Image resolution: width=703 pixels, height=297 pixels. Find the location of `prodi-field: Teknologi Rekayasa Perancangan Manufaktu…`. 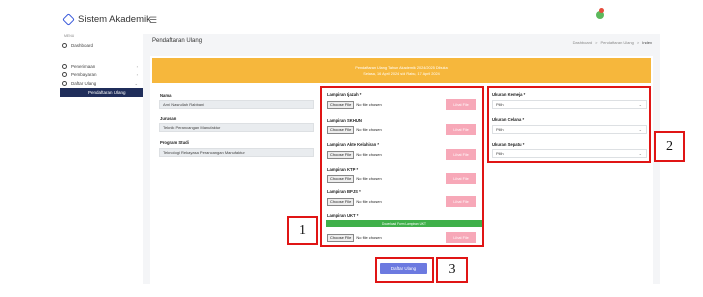

prodi-field: Teknologi Rekayasa Perancangan Manufaktu… is located at coordinates (236, 152).